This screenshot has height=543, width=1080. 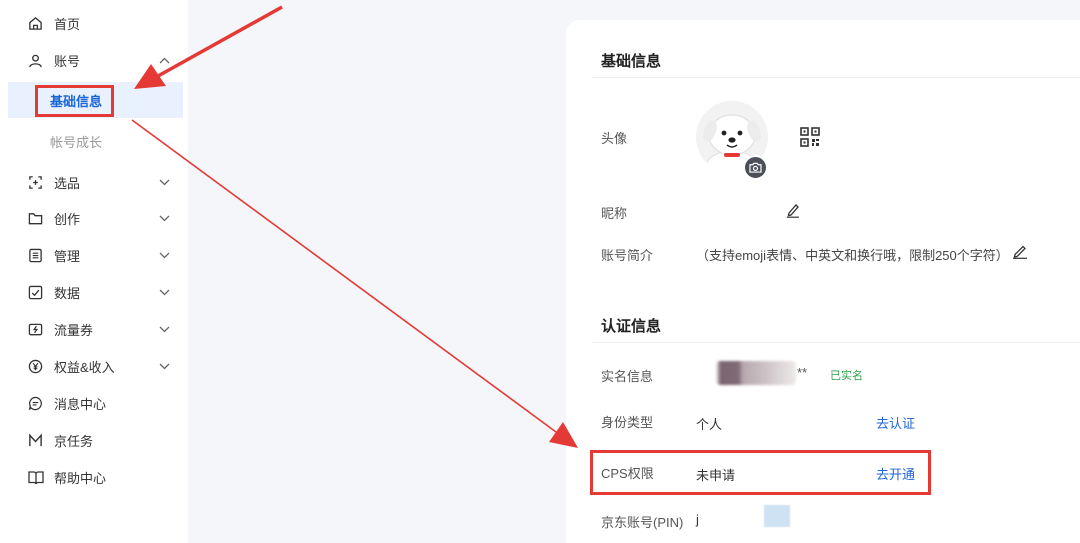 I want to click on sidebar-item-rights-income: 权益&收入, so click(x=94, y=366).